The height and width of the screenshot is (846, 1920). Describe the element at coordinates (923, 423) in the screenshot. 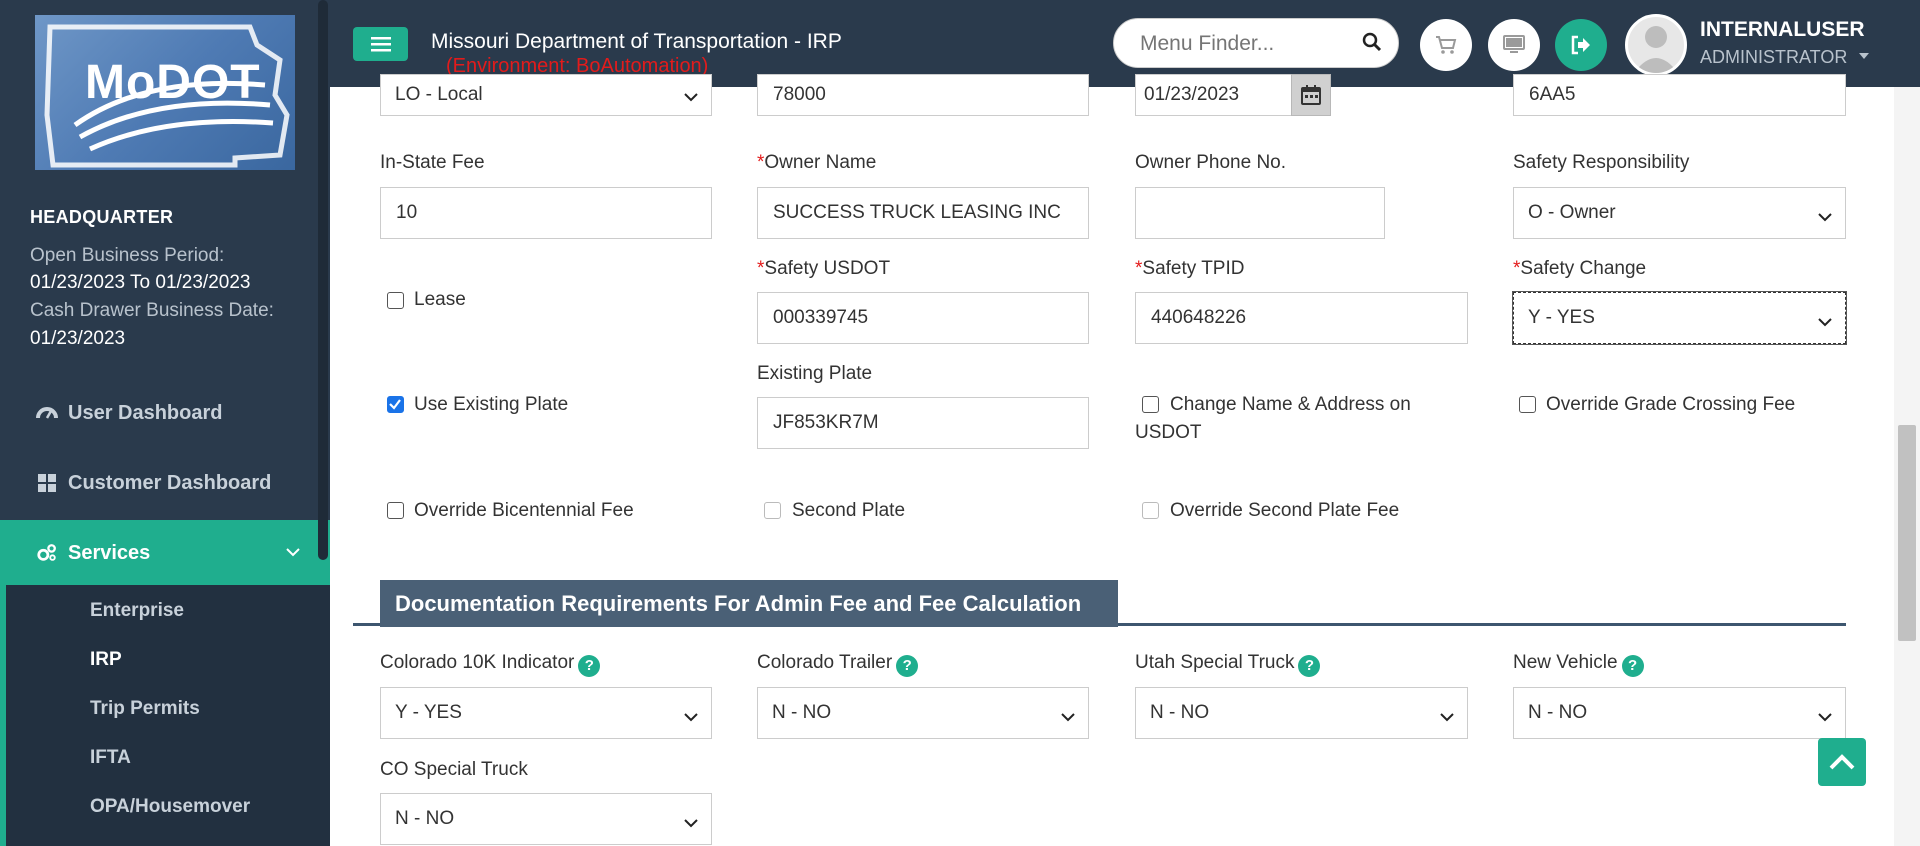

I see `existing-plate-field: JF853KR7M` at that location.